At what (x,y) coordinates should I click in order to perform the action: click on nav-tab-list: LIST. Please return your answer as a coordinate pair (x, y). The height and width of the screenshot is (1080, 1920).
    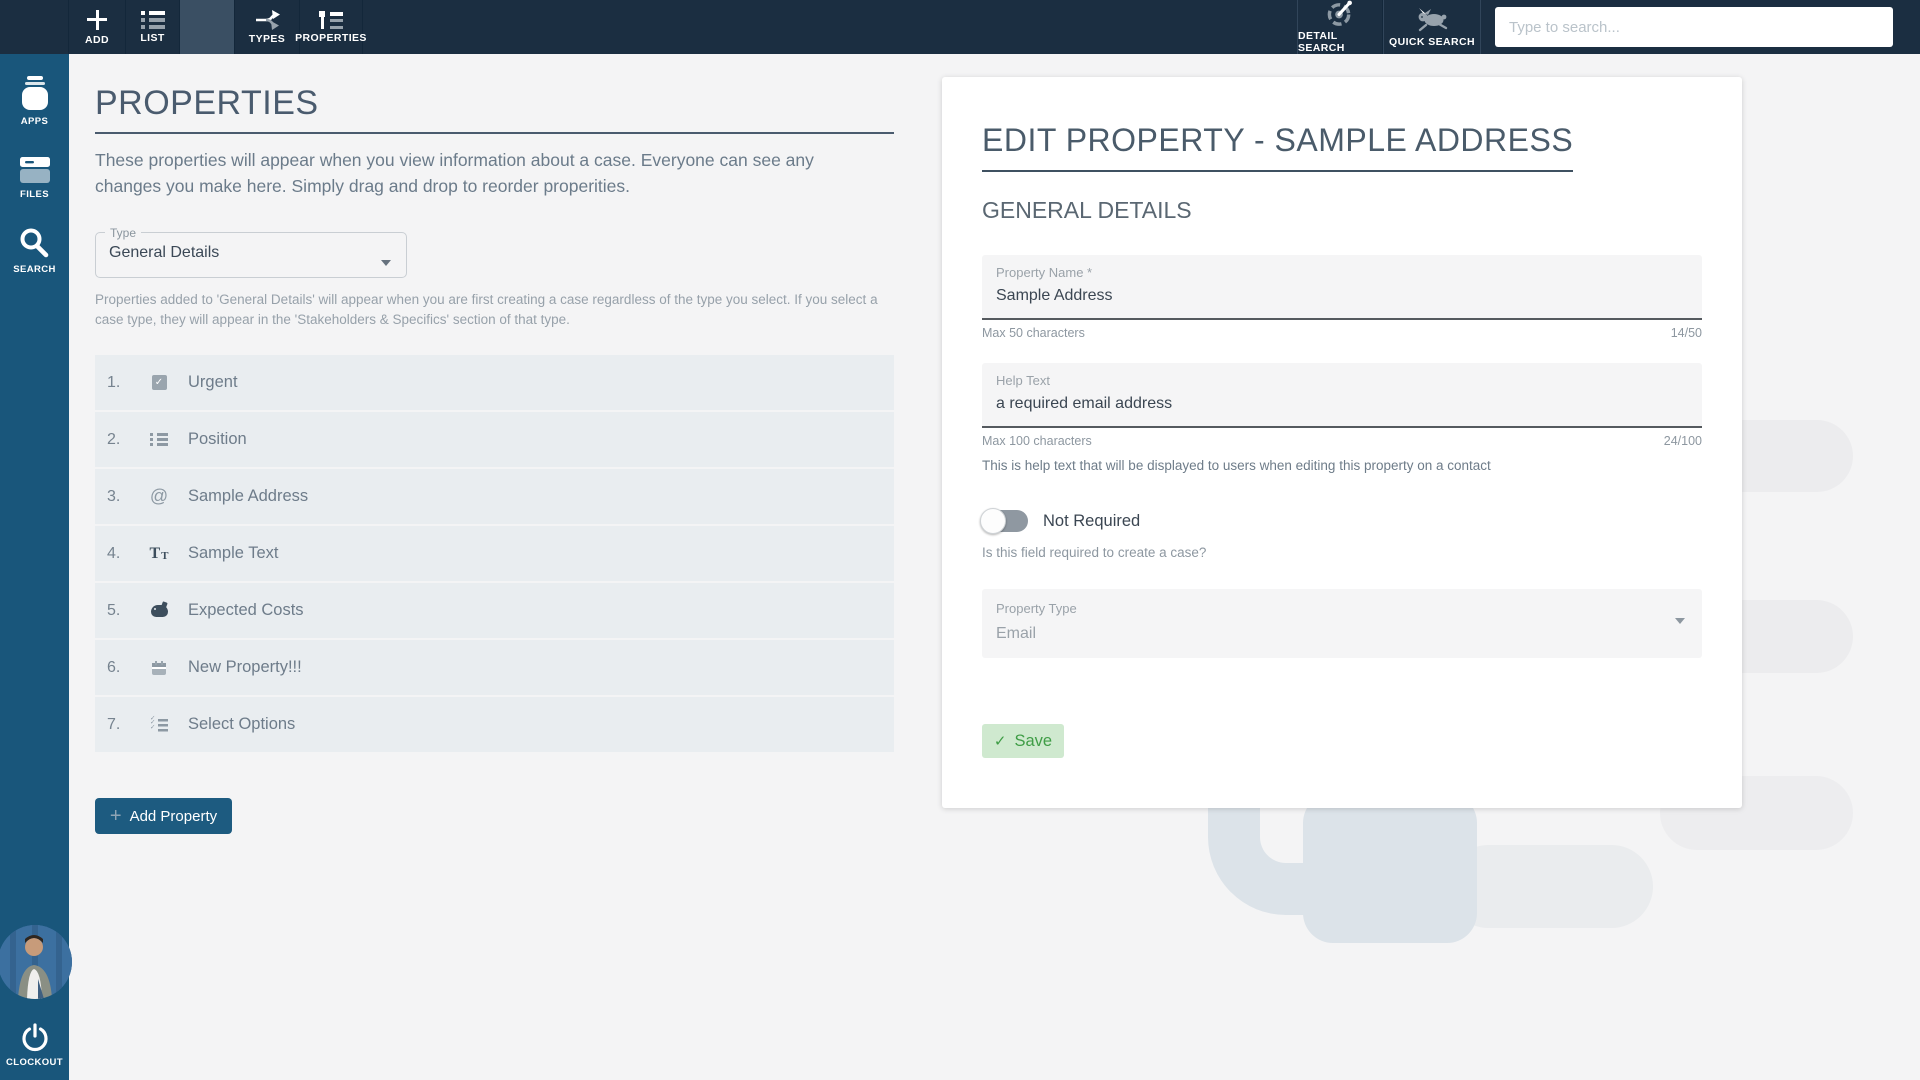
    Looking at the image, I should click on (153, 27).